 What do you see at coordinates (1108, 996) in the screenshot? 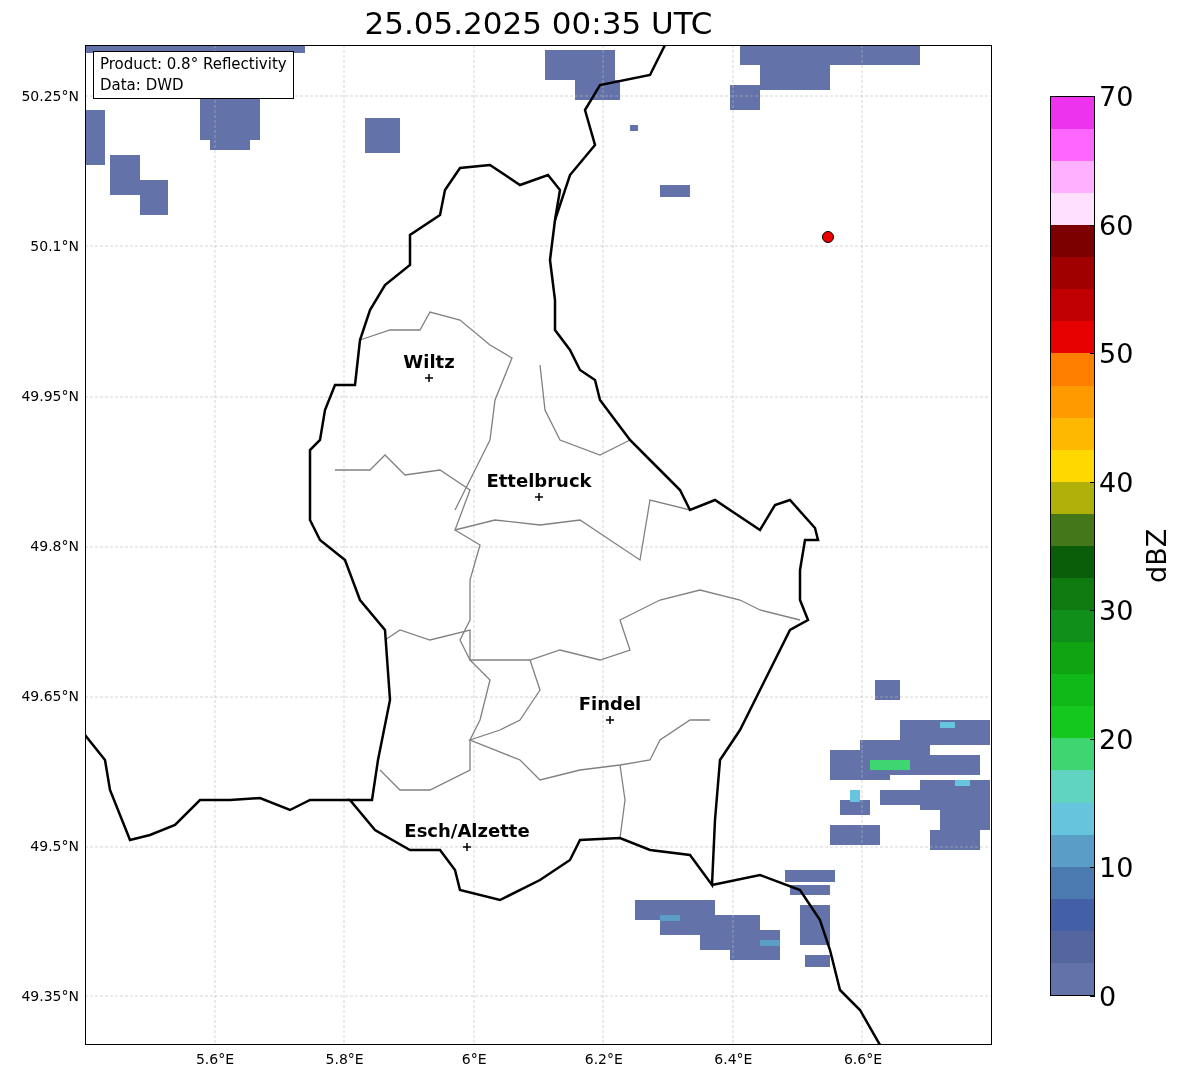
I see `colorbar-tick-label: 0` at bounding box center [1108, 996].